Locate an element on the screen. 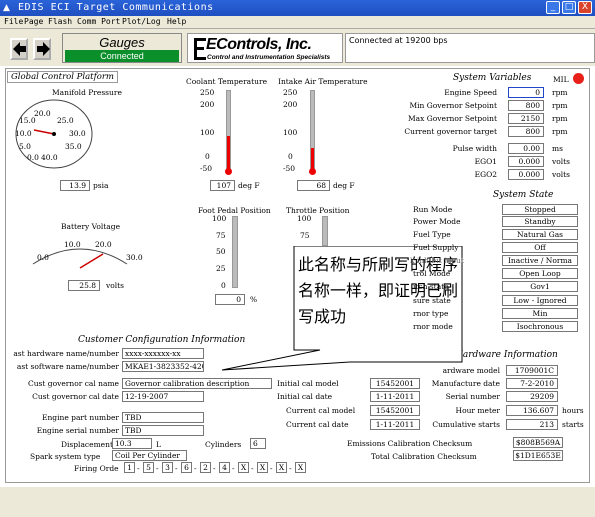 This screenshot has height=517, width=595. status-area is located at coordinates (297, 502).